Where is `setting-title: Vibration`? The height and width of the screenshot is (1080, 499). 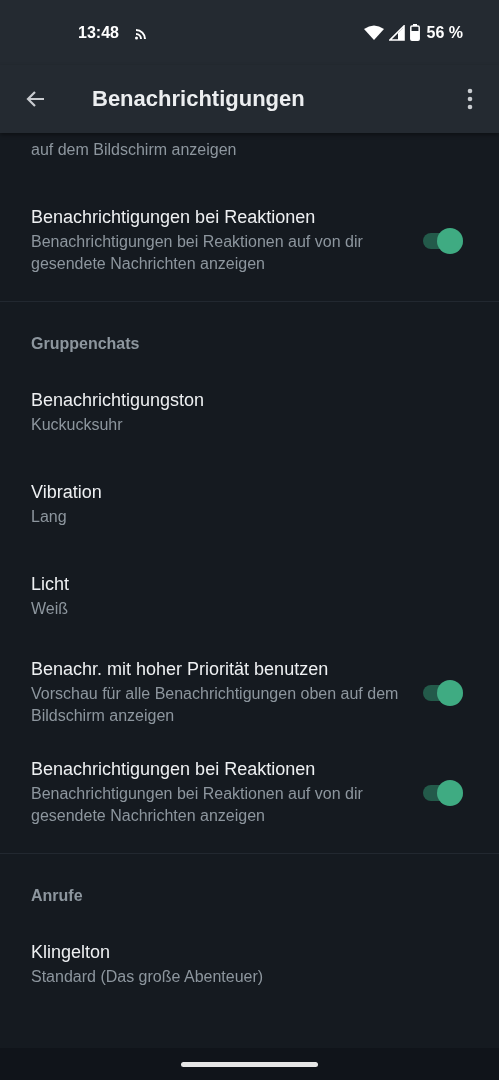
setting-title: Vibration is located at coordinates (67, 492).